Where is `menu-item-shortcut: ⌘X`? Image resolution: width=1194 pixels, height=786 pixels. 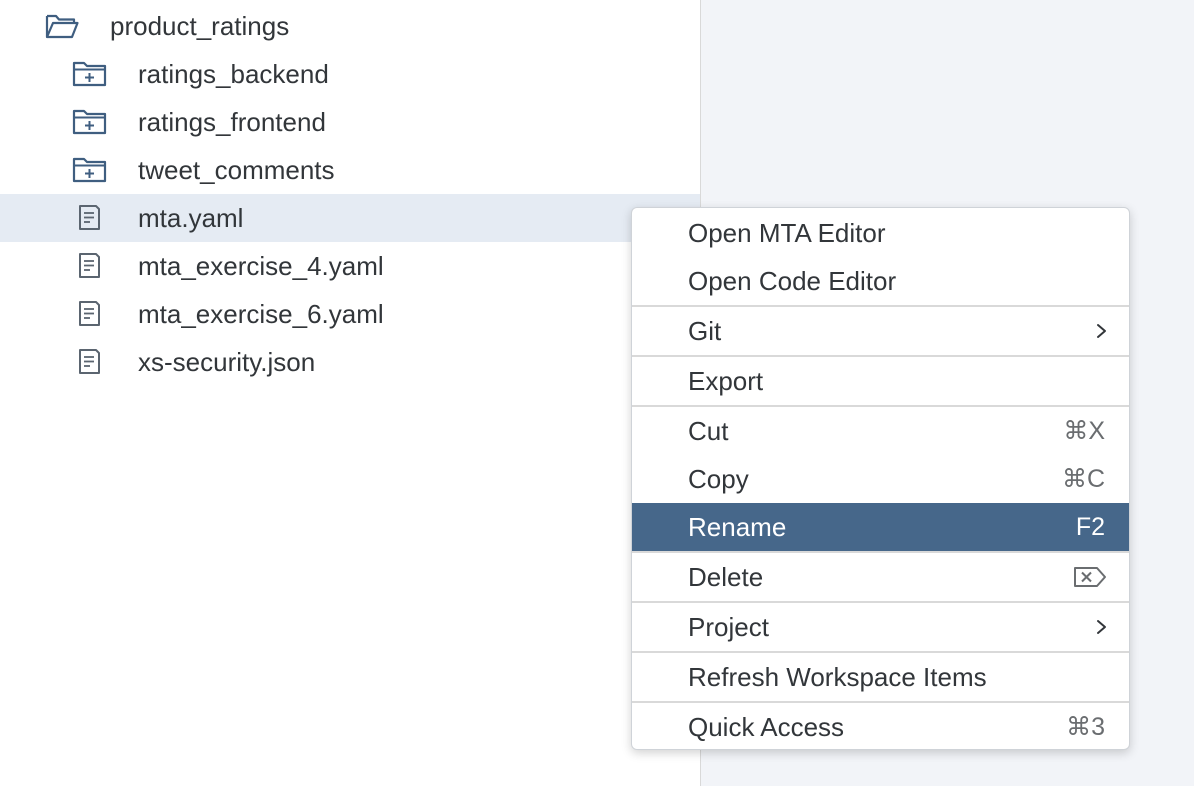 menu-item-shortcut: ⌘X is located at coordinates (1084, 431).